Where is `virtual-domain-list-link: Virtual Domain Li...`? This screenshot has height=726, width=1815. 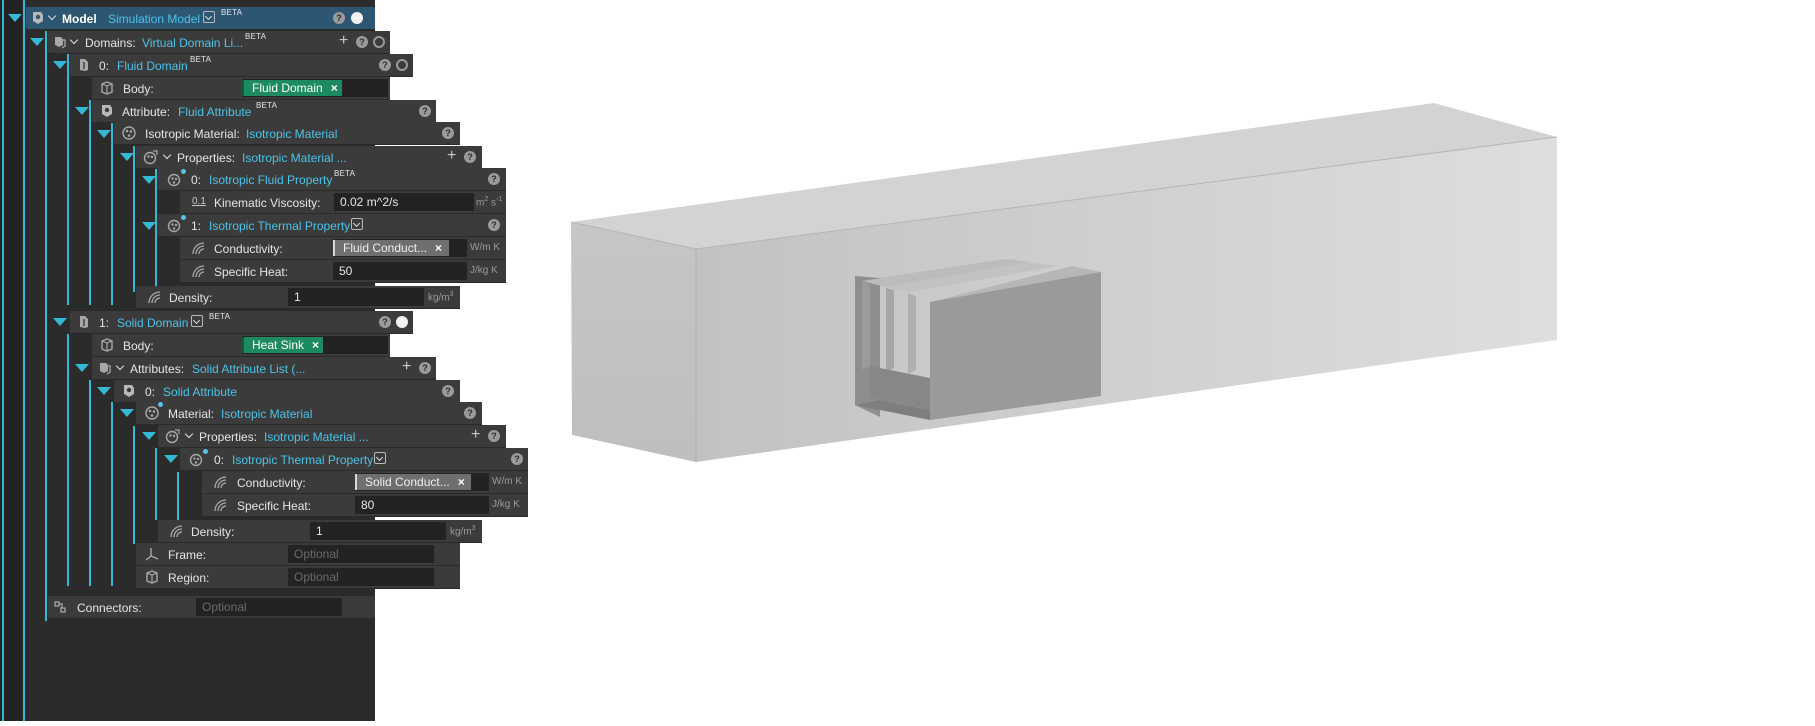
virtual-domain-list-link: Virtual Domain Li... is located at coordinates (192, 43).